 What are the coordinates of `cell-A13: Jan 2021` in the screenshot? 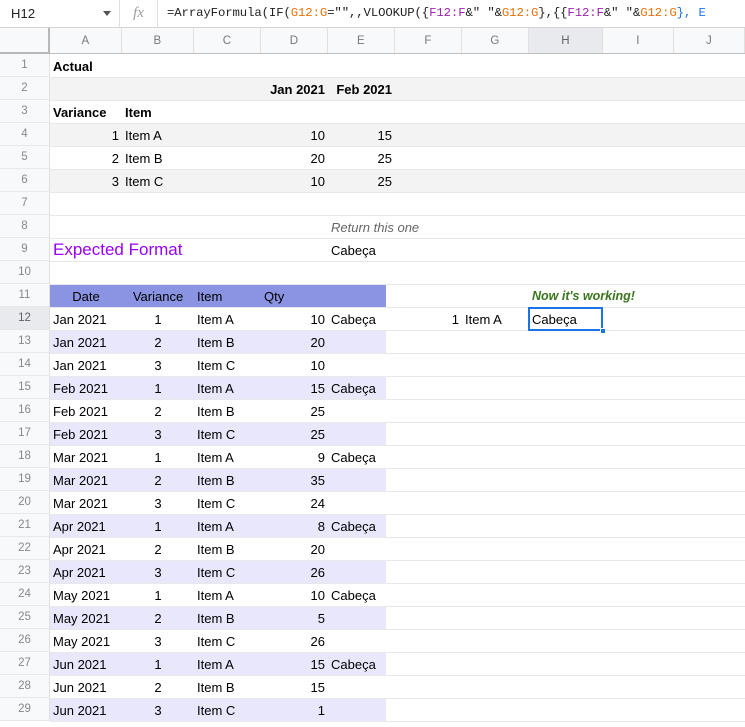 It's located at (86, 342).